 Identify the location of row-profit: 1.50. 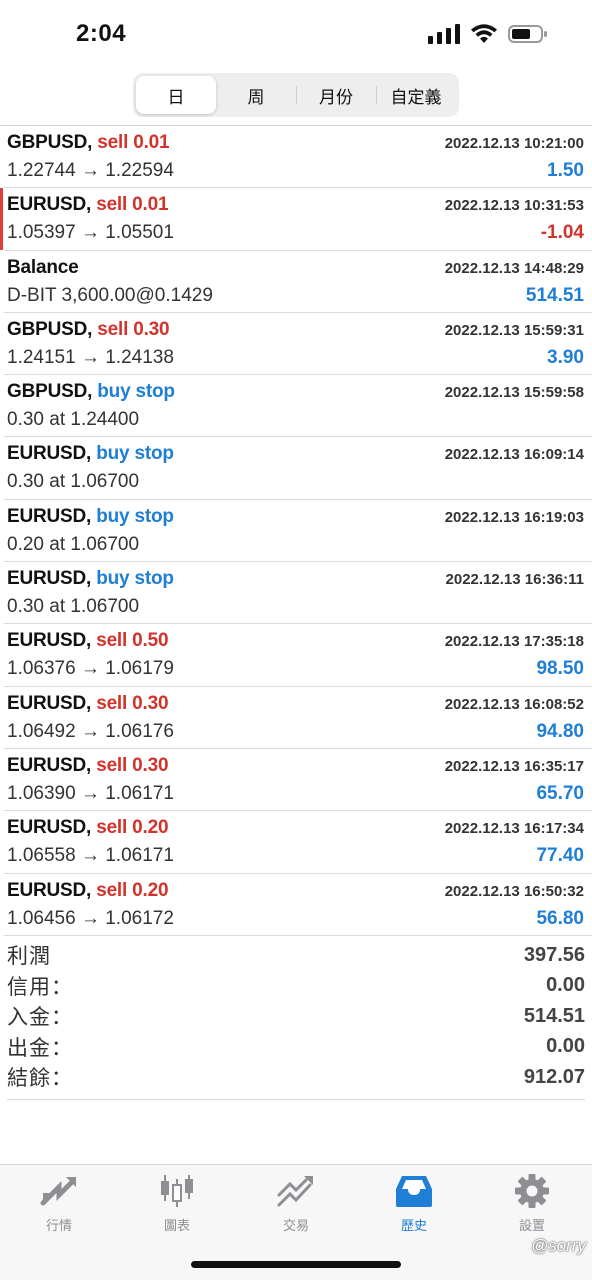
(565, 170).